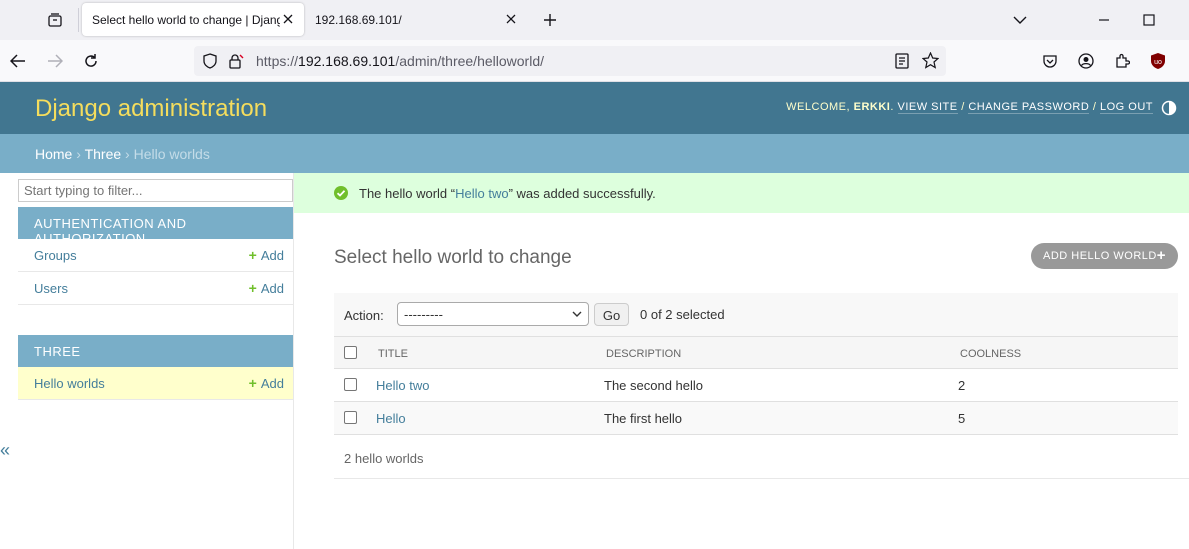 The image size is (1189, 549). What do you see at coordinates (1104, 20) in the screenshot?
I see `minimize-icon` at bounding box center [1104, 20].